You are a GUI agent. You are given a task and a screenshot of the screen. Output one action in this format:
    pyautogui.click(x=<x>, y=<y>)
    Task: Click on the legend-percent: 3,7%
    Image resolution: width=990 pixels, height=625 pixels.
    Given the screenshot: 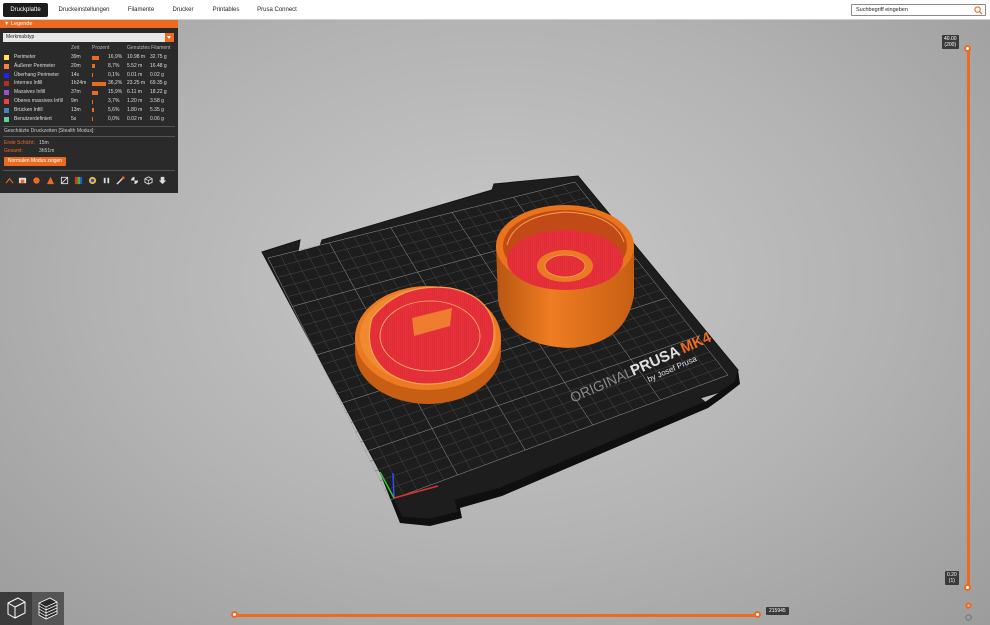 What is the action you would take?
    pyautogui.click(x=114, y=101)
    